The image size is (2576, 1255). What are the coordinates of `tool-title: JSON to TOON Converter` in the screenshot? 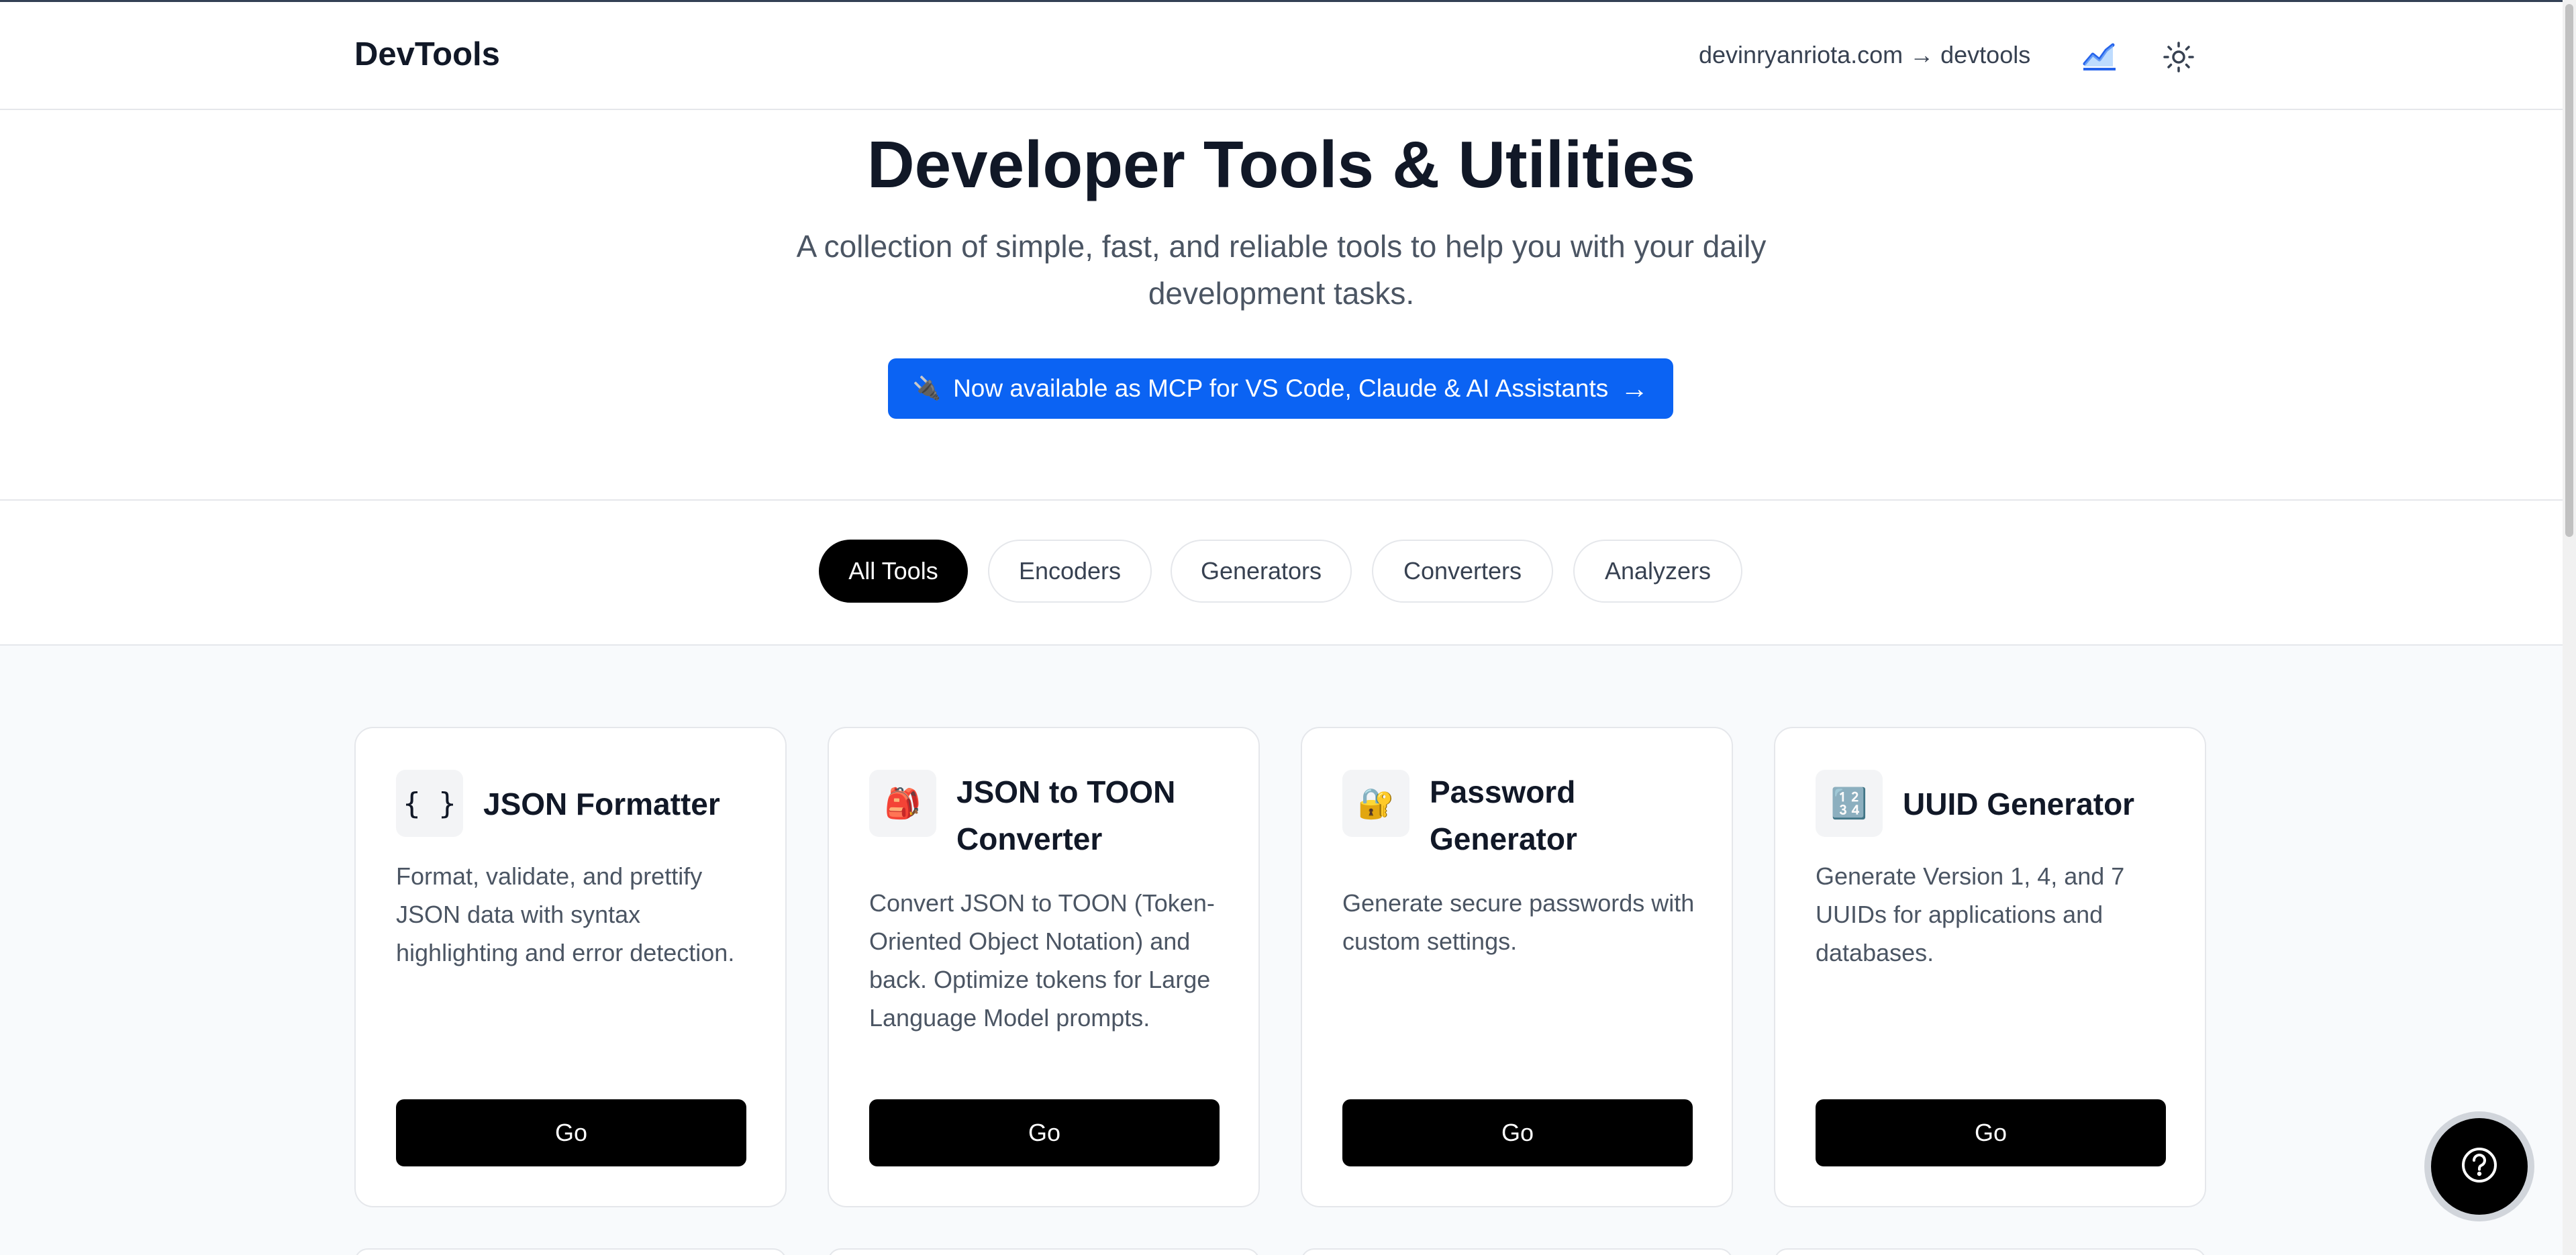 It's located at (1066, 815).